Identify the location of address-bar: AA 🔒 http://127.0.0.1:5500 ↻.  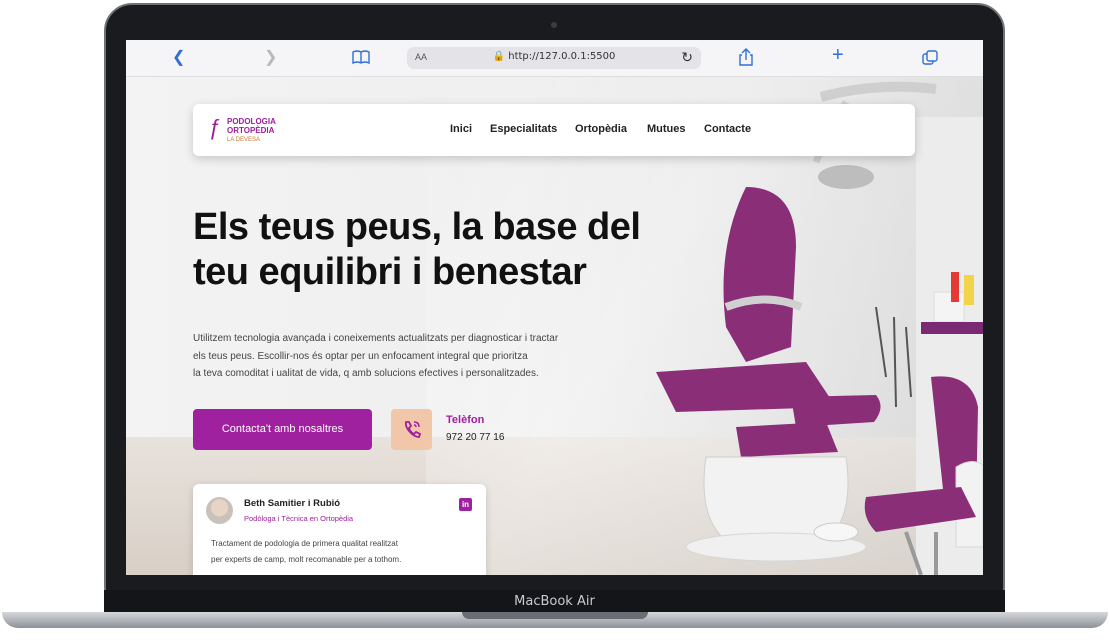
(554, 58).